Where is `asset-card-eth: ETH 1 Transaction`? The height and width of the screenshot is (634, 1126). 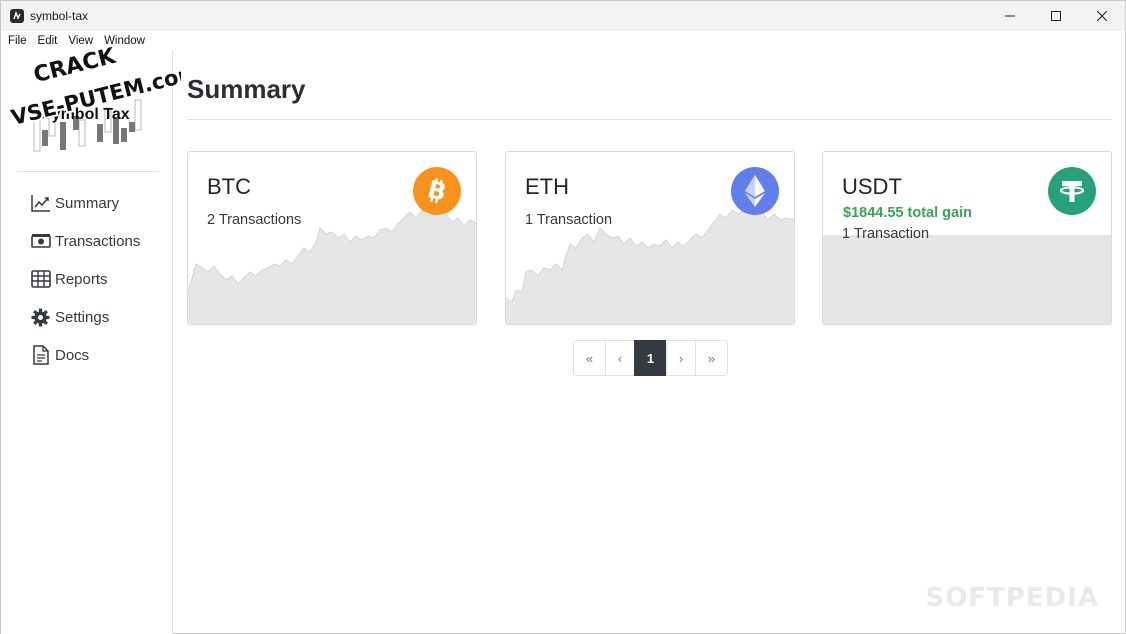 asset-card-eth: ETH 1 Transaction is located at coordinates (650, 238).